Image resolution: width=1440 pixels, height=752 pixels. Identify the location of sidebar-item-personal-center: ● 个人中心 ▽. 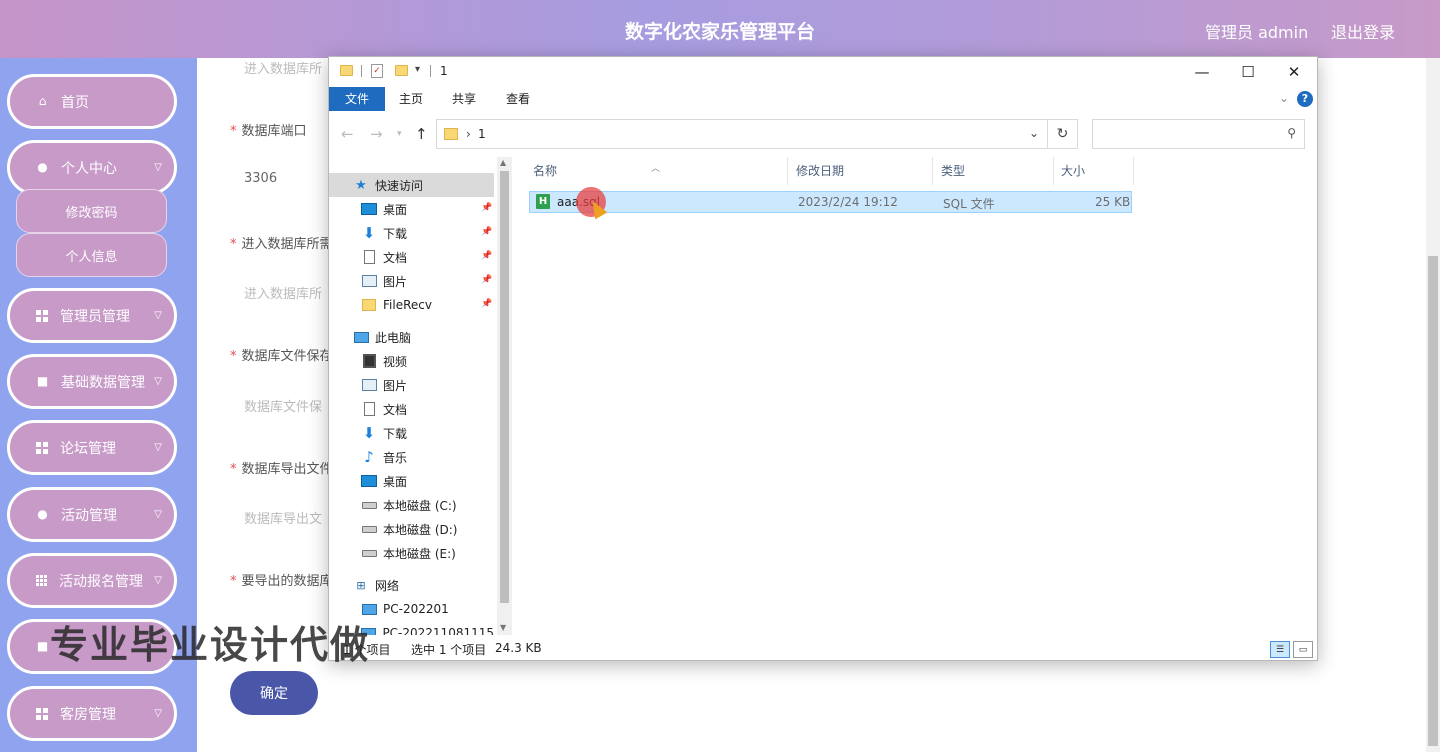
(92, 167).